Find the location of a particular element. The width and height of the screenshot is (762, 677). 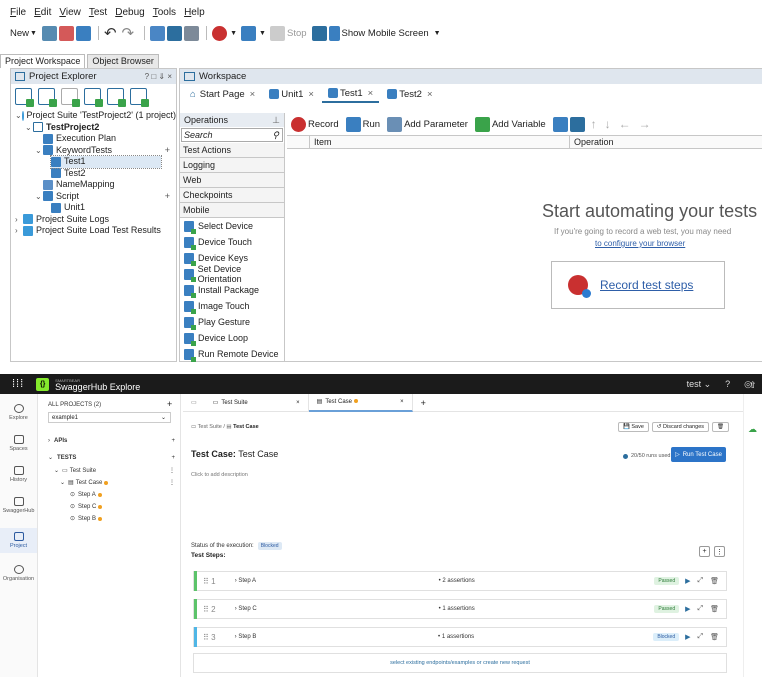

tab-start-page: ⌂ Start Page × is located at coordinates (222, 94).